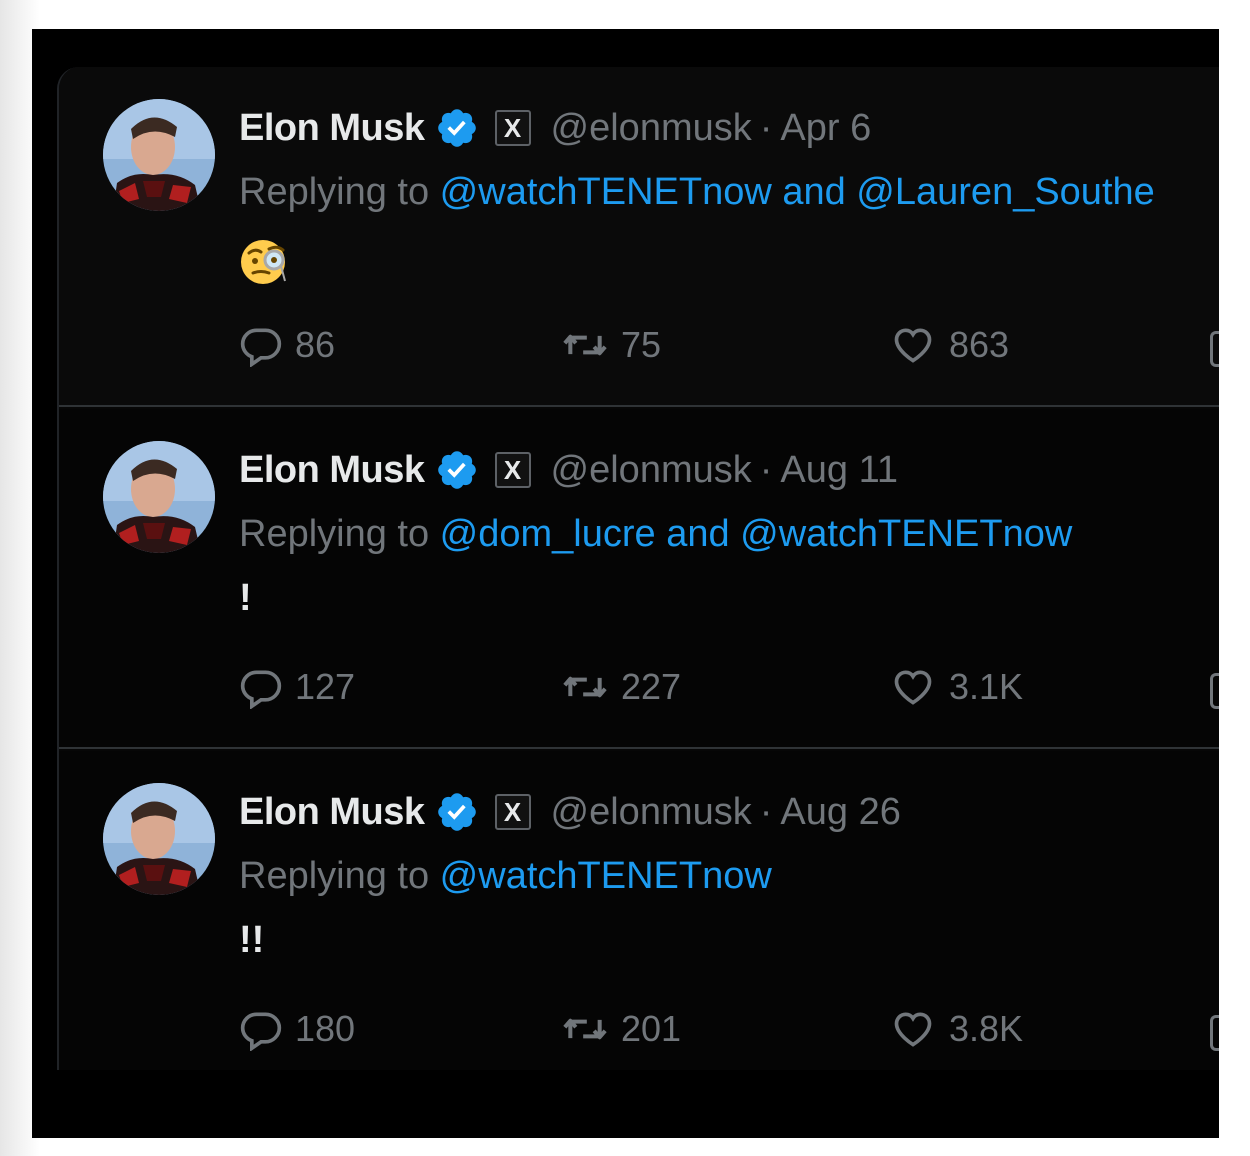 This screenshot has width=1250, height=1156. I want to click on tweet-date: Aug 11, so click(839, 470).